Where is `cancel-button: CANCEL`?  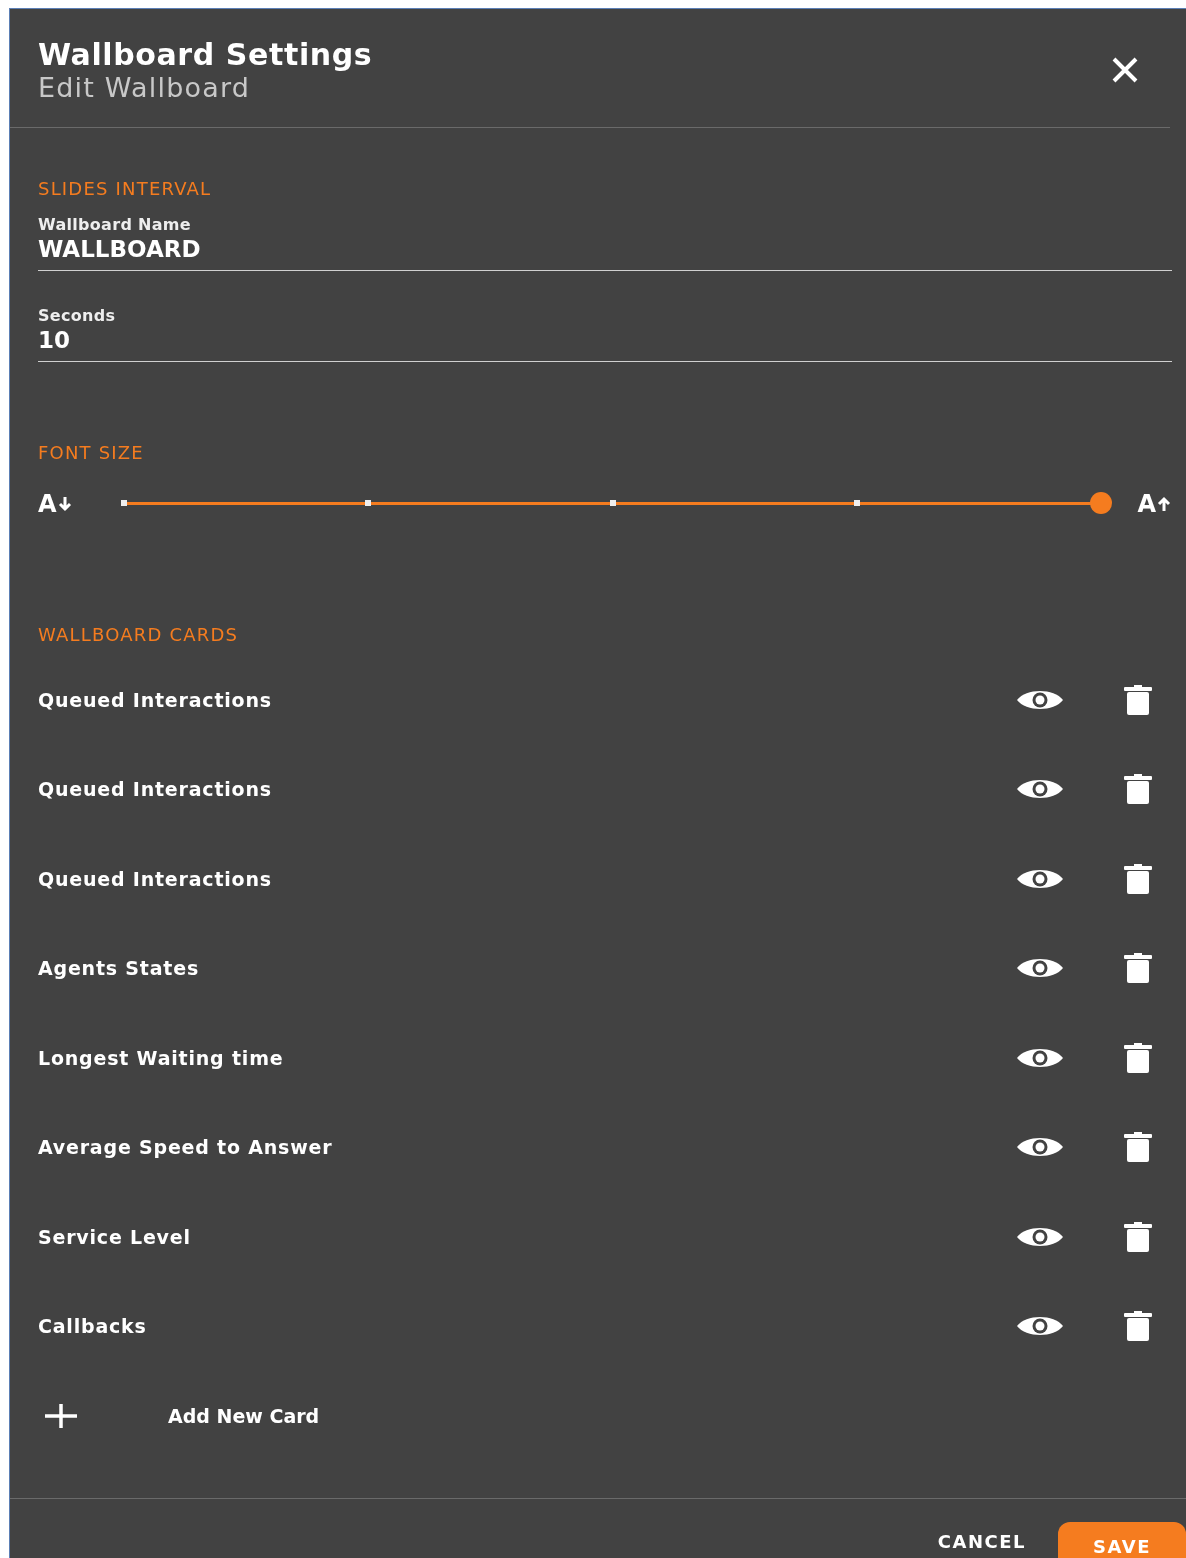
cancel-button: CANCEL is located at coordinates (981, 1539).